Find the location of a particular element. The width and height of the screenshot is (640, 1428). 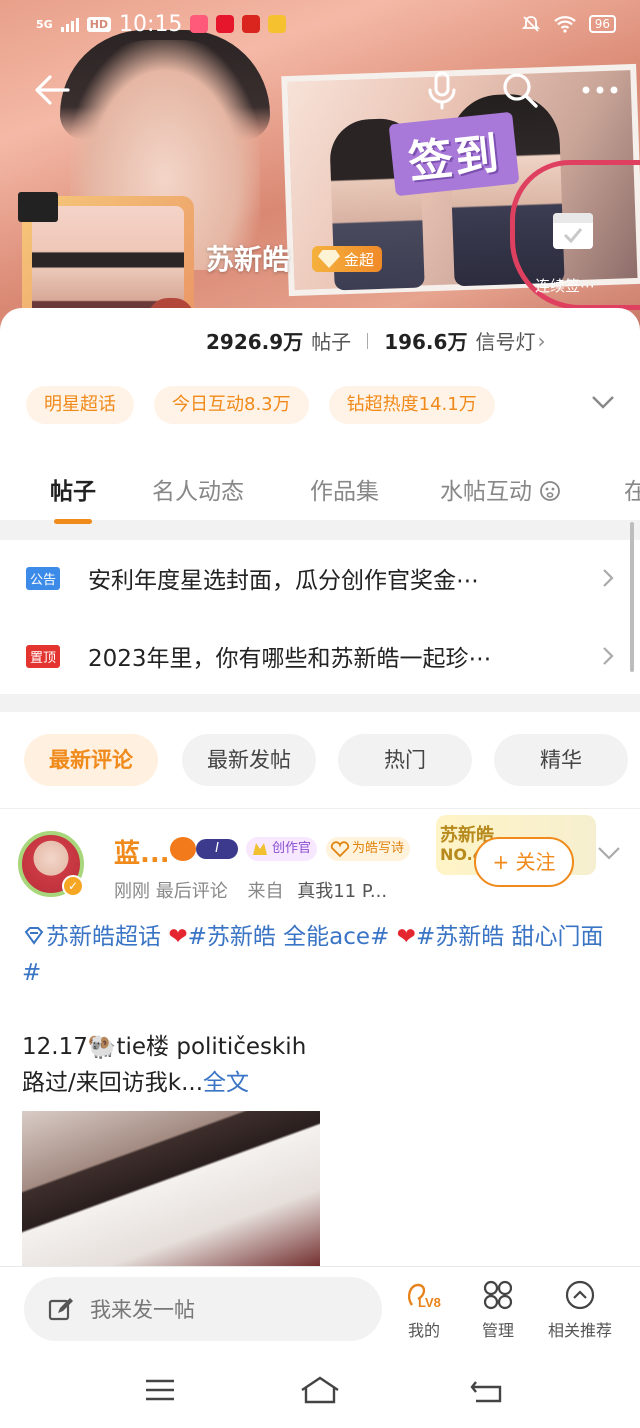

compose-placeholder: 我来发一帖 is located at coordinates (142, 1310).